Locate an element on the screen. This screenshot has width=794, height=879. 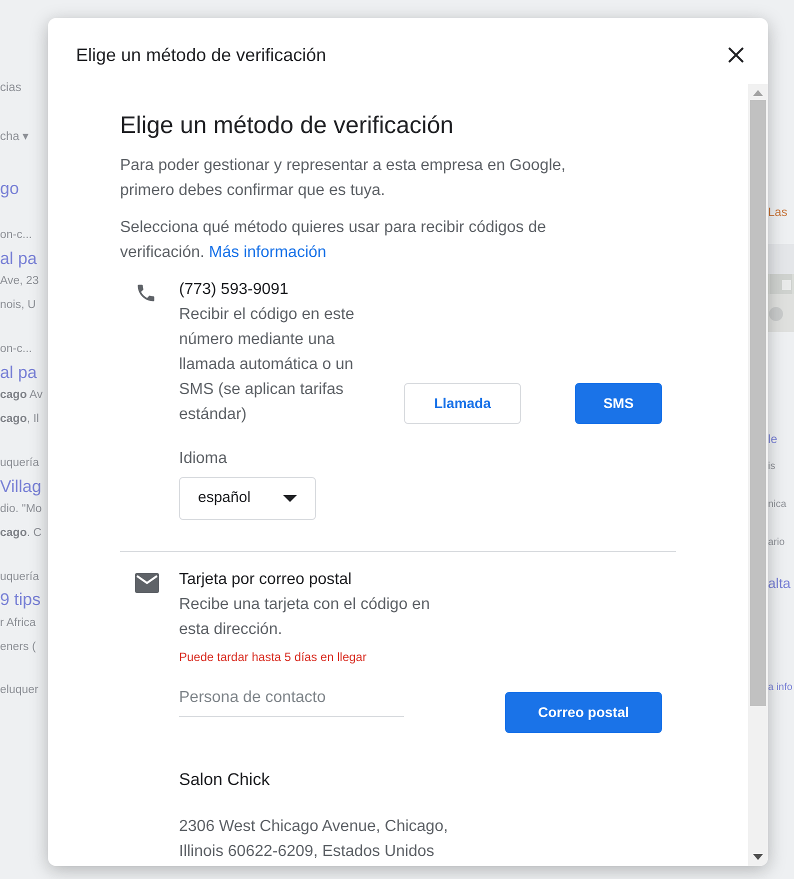
dialog-heading: Elige un método de verificación is located at coordinates (287, 126).